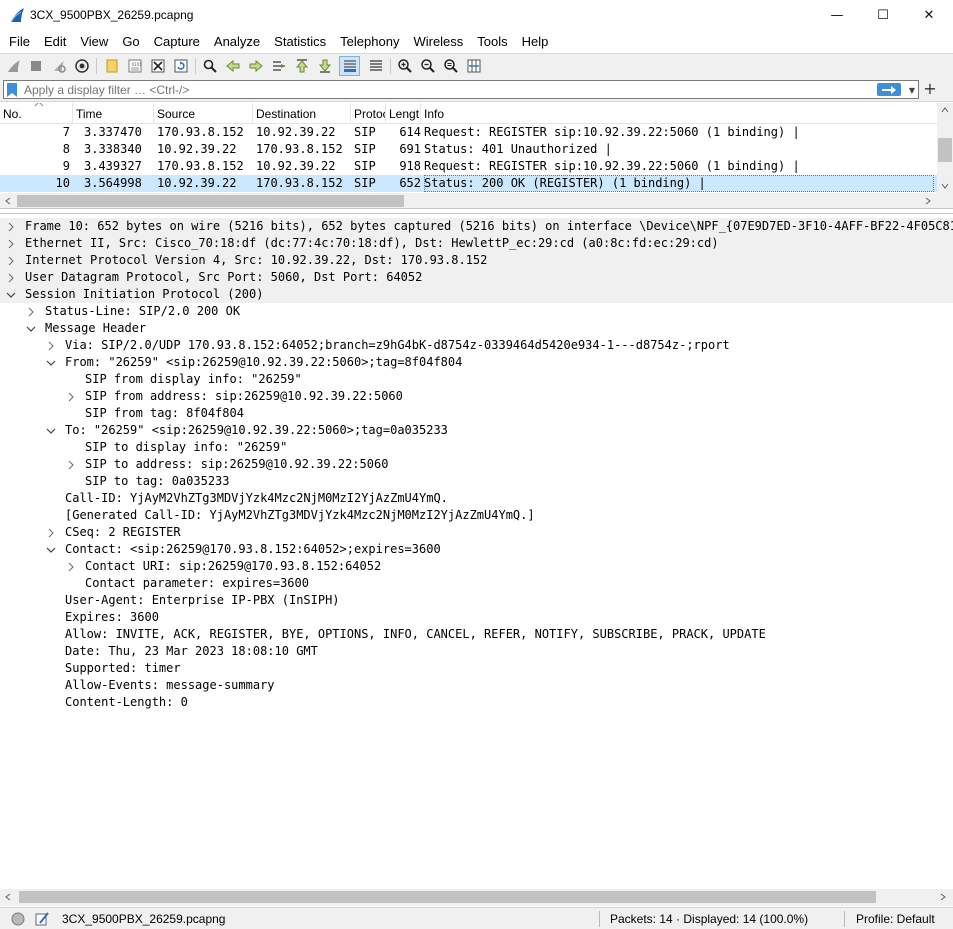 This screenshot has height=929, width=953. What do you see at coordinates (930, 89) in the screenshot?
I see `add-filter-button: +` at bounding box center [930, 89].